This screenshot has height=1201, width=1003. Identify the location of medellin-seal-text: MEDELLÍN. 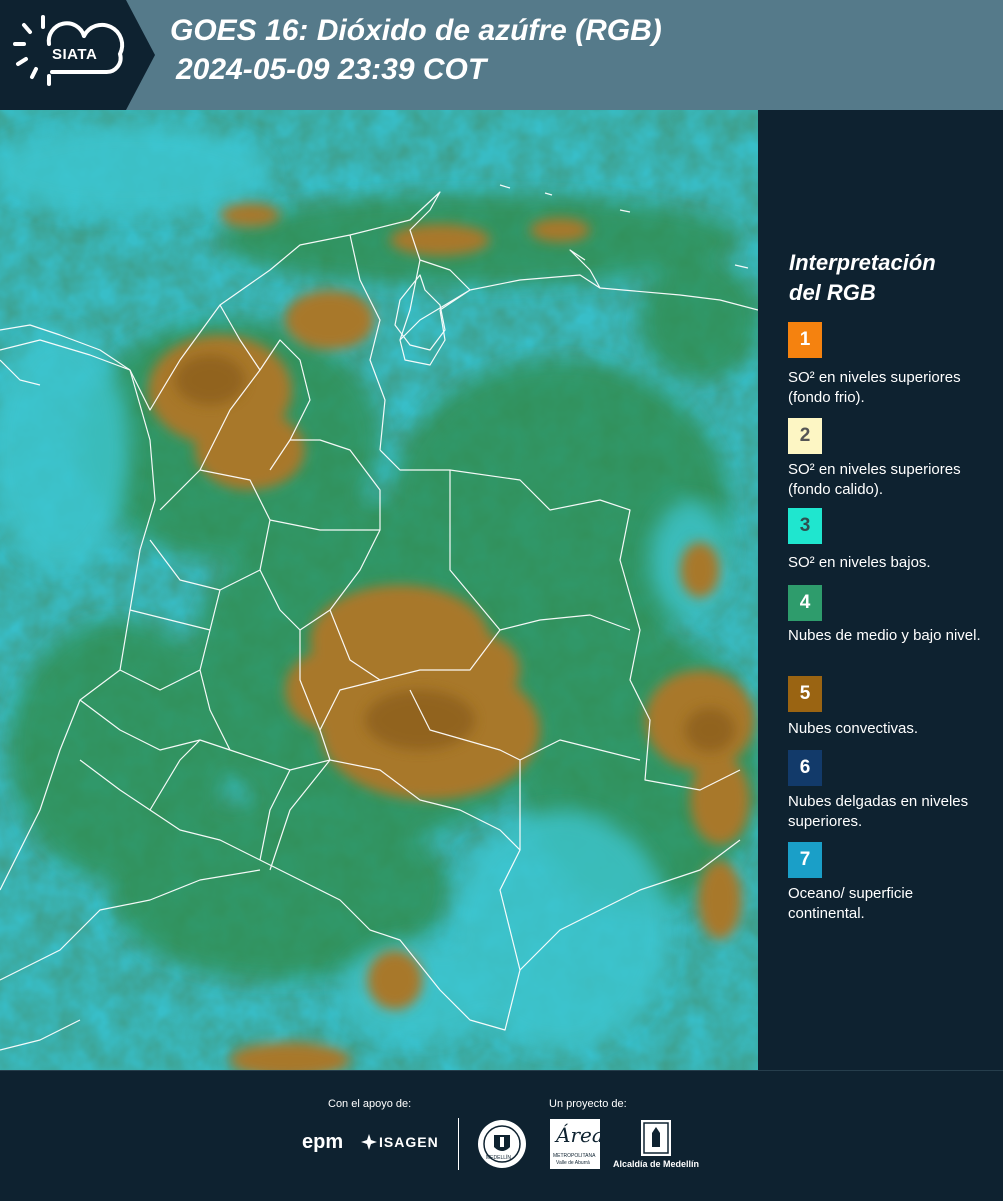
(499, 1158).